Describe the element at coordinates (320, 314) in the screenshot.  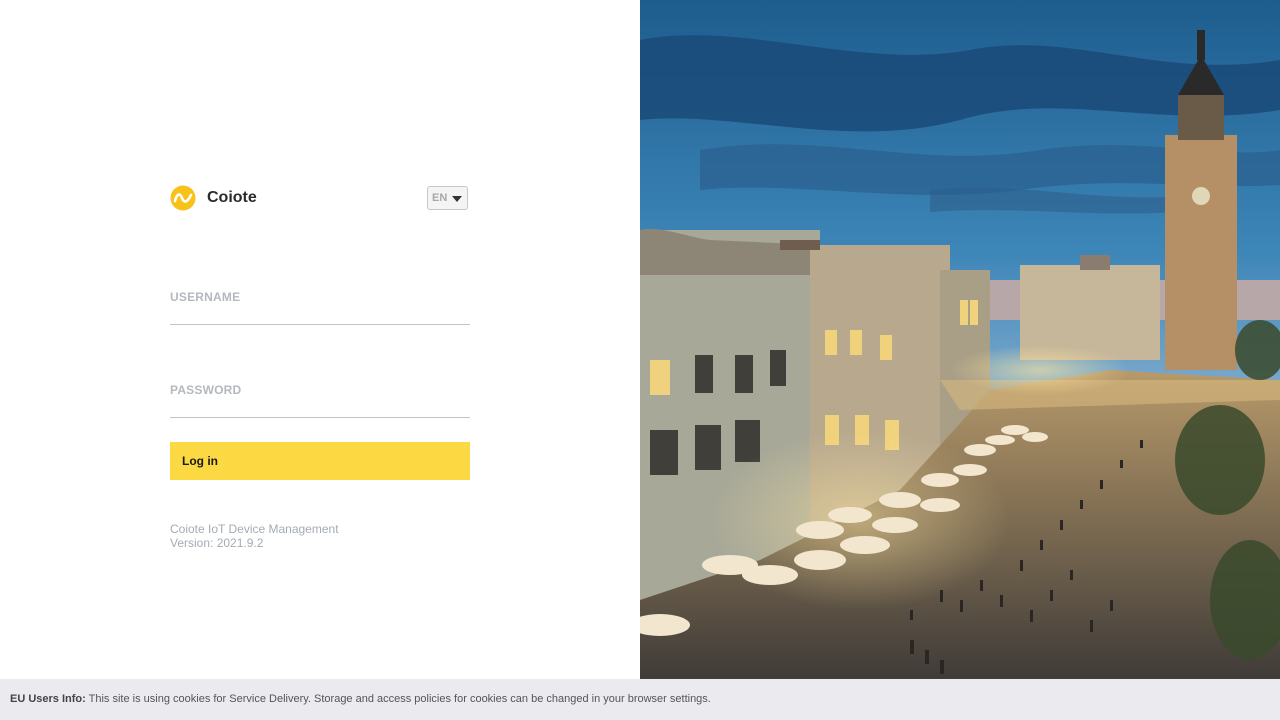
I see `username-input` at that location.